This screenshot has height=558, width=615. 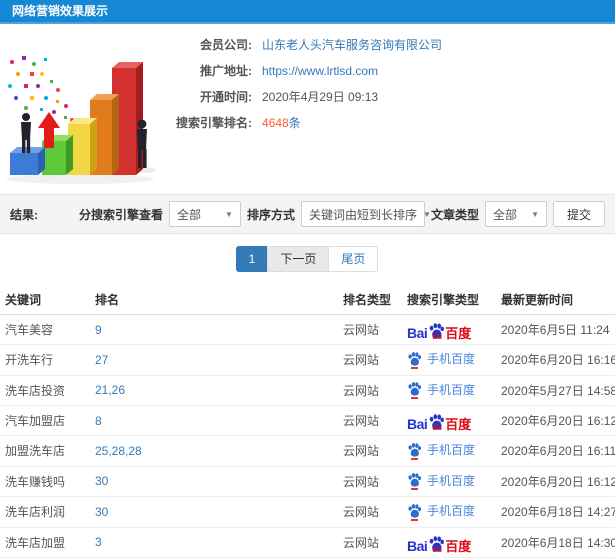 I want to click on promo-url-link: https://www.lrtlsd.com, so click(x=320, y=71).